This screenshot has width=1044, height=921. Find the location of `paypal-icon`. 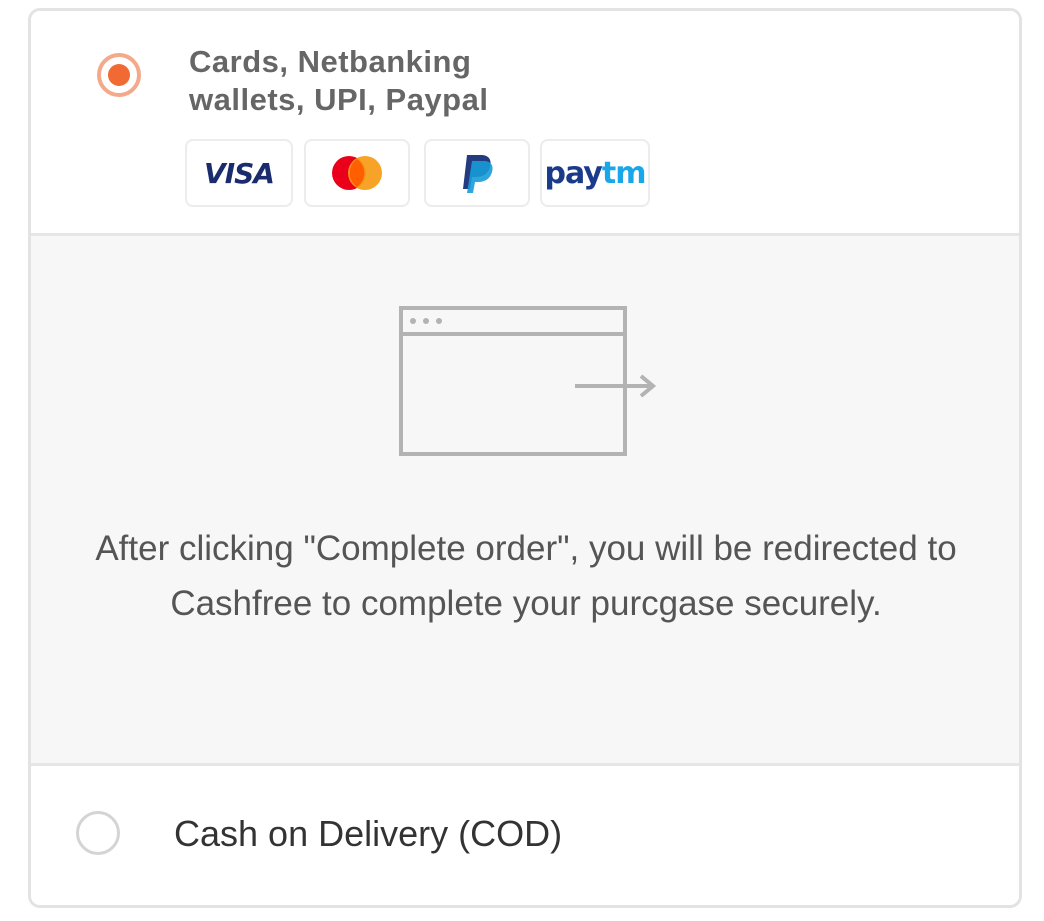

paypal-icon is located at coordinates (478, 174).